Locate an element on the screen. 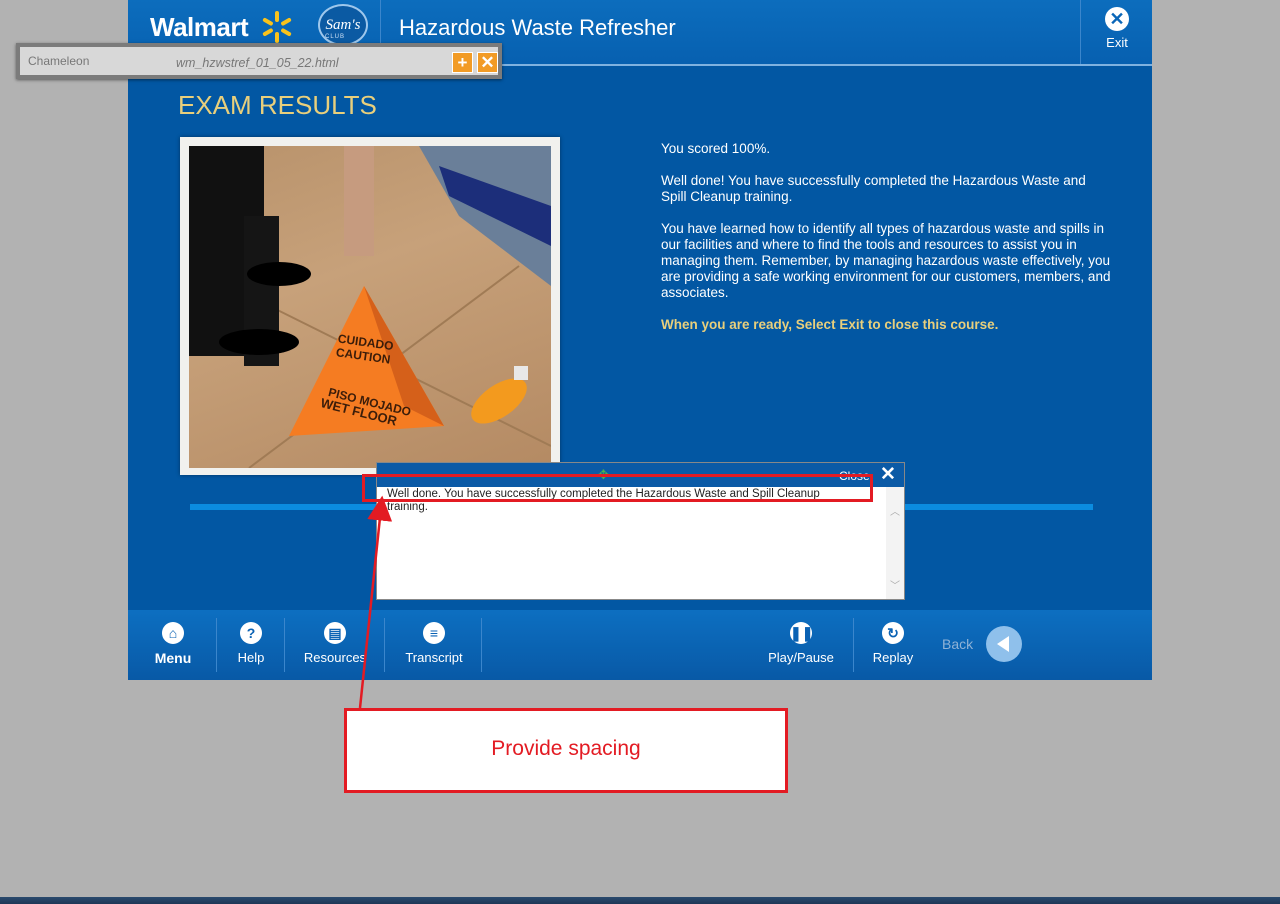  annotation-comment: Provide spacing is located at coordinates (566, 748).